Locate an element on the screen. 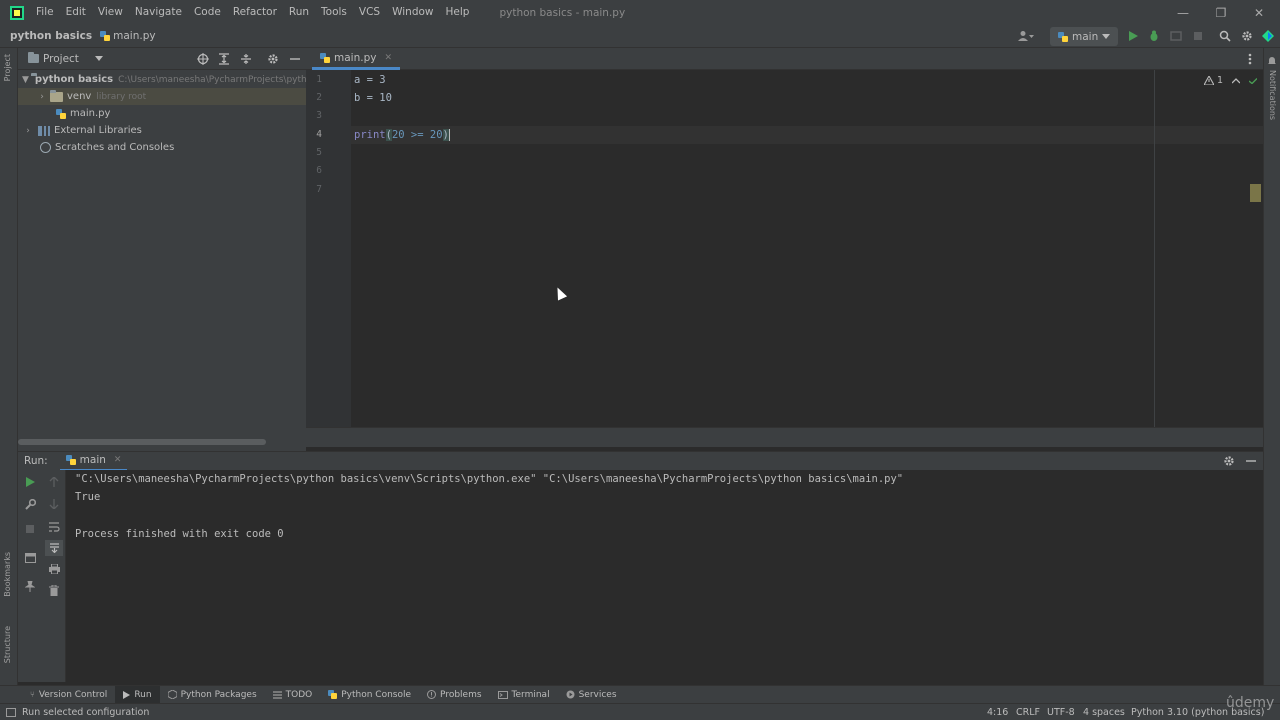  run-icon is located at coordinates (1133, 36).